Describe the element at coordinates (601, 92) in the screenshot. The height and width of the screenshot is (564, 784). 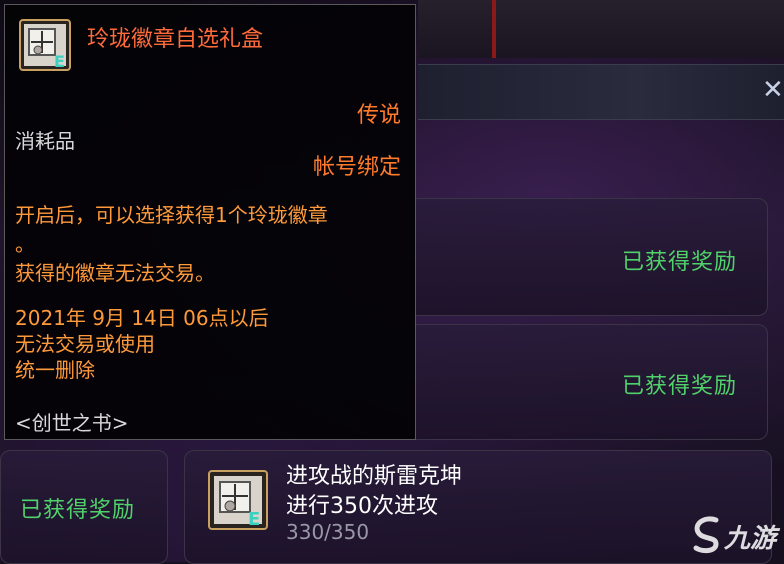
I see `window-header` at that location.